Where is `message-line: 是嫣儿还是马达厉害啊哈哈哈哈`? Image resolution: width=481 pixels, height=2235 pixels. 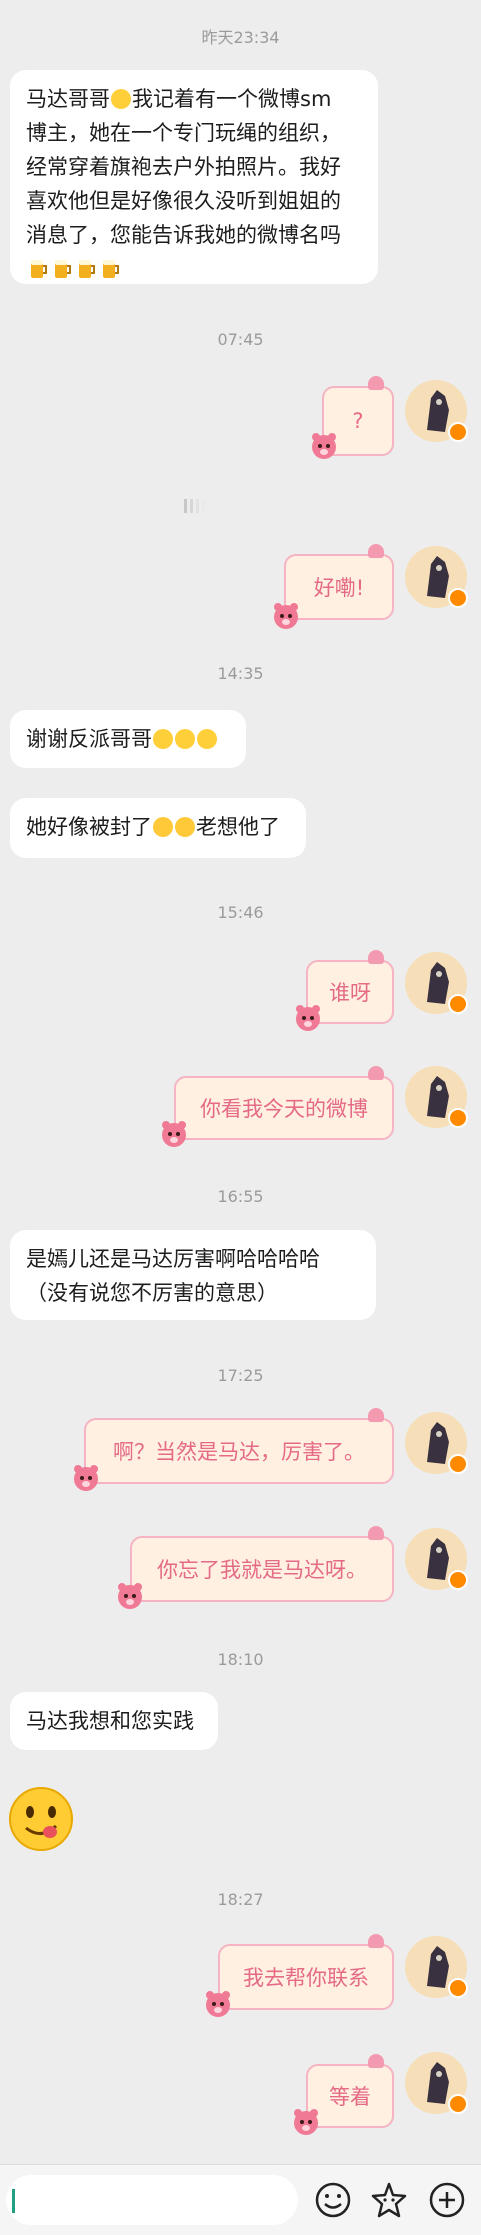 message-line: 是嫣儿还是马达厉害啊哈哈哈哈 is located at coordinates (173, 1259).